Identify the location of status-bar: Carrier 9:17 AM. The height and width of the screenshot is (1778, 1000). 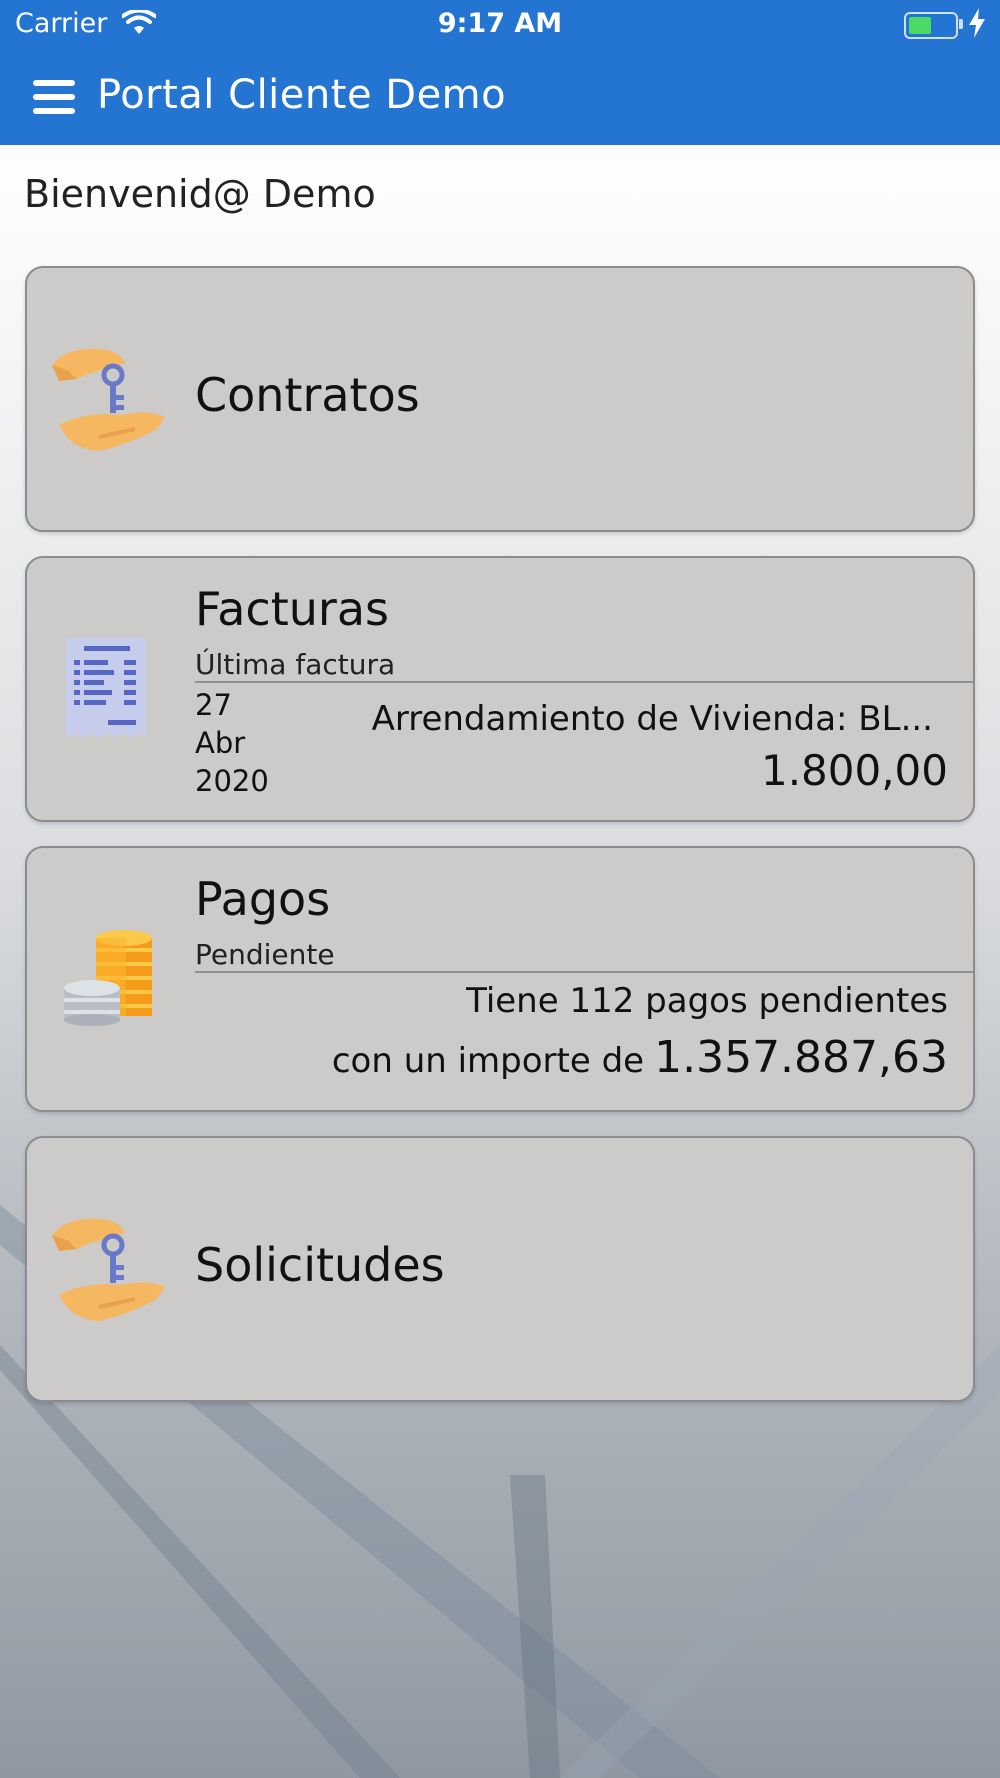
(500, 25).